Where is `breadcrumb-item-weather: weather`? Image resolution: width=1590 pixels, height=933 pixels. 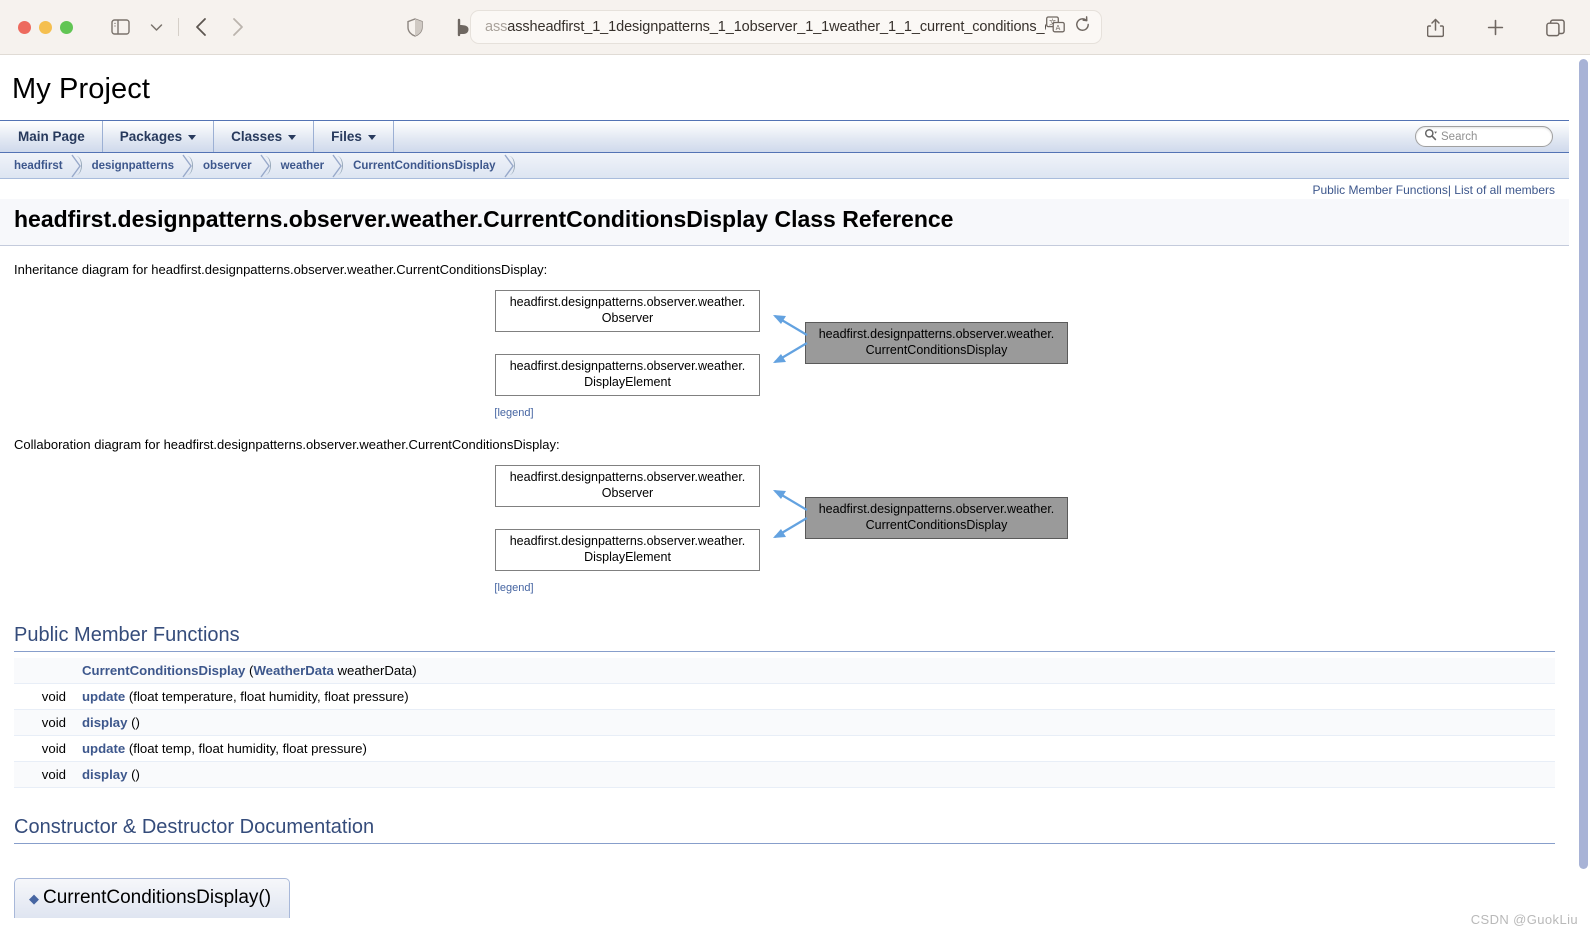
breadcrumb-item-weather: weather is located at coordinates (300, 166).